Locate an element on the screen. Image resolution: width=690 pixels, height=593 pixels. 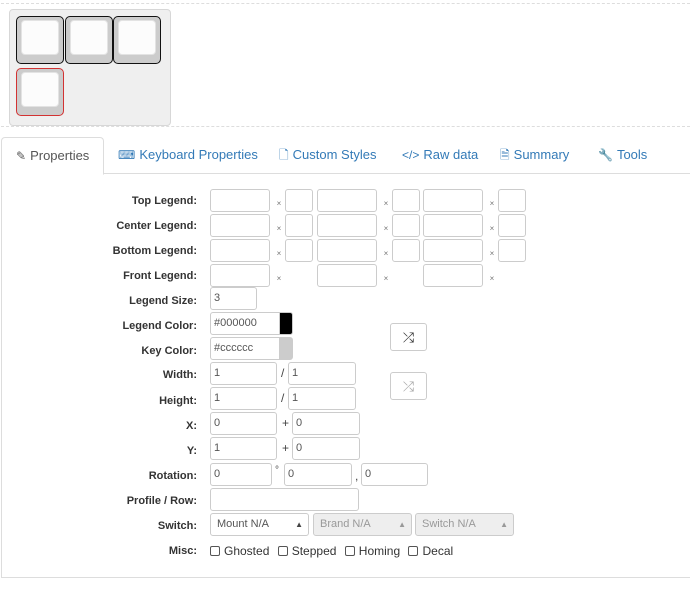
tab-label: Summary is located at coordinates (541, 154).